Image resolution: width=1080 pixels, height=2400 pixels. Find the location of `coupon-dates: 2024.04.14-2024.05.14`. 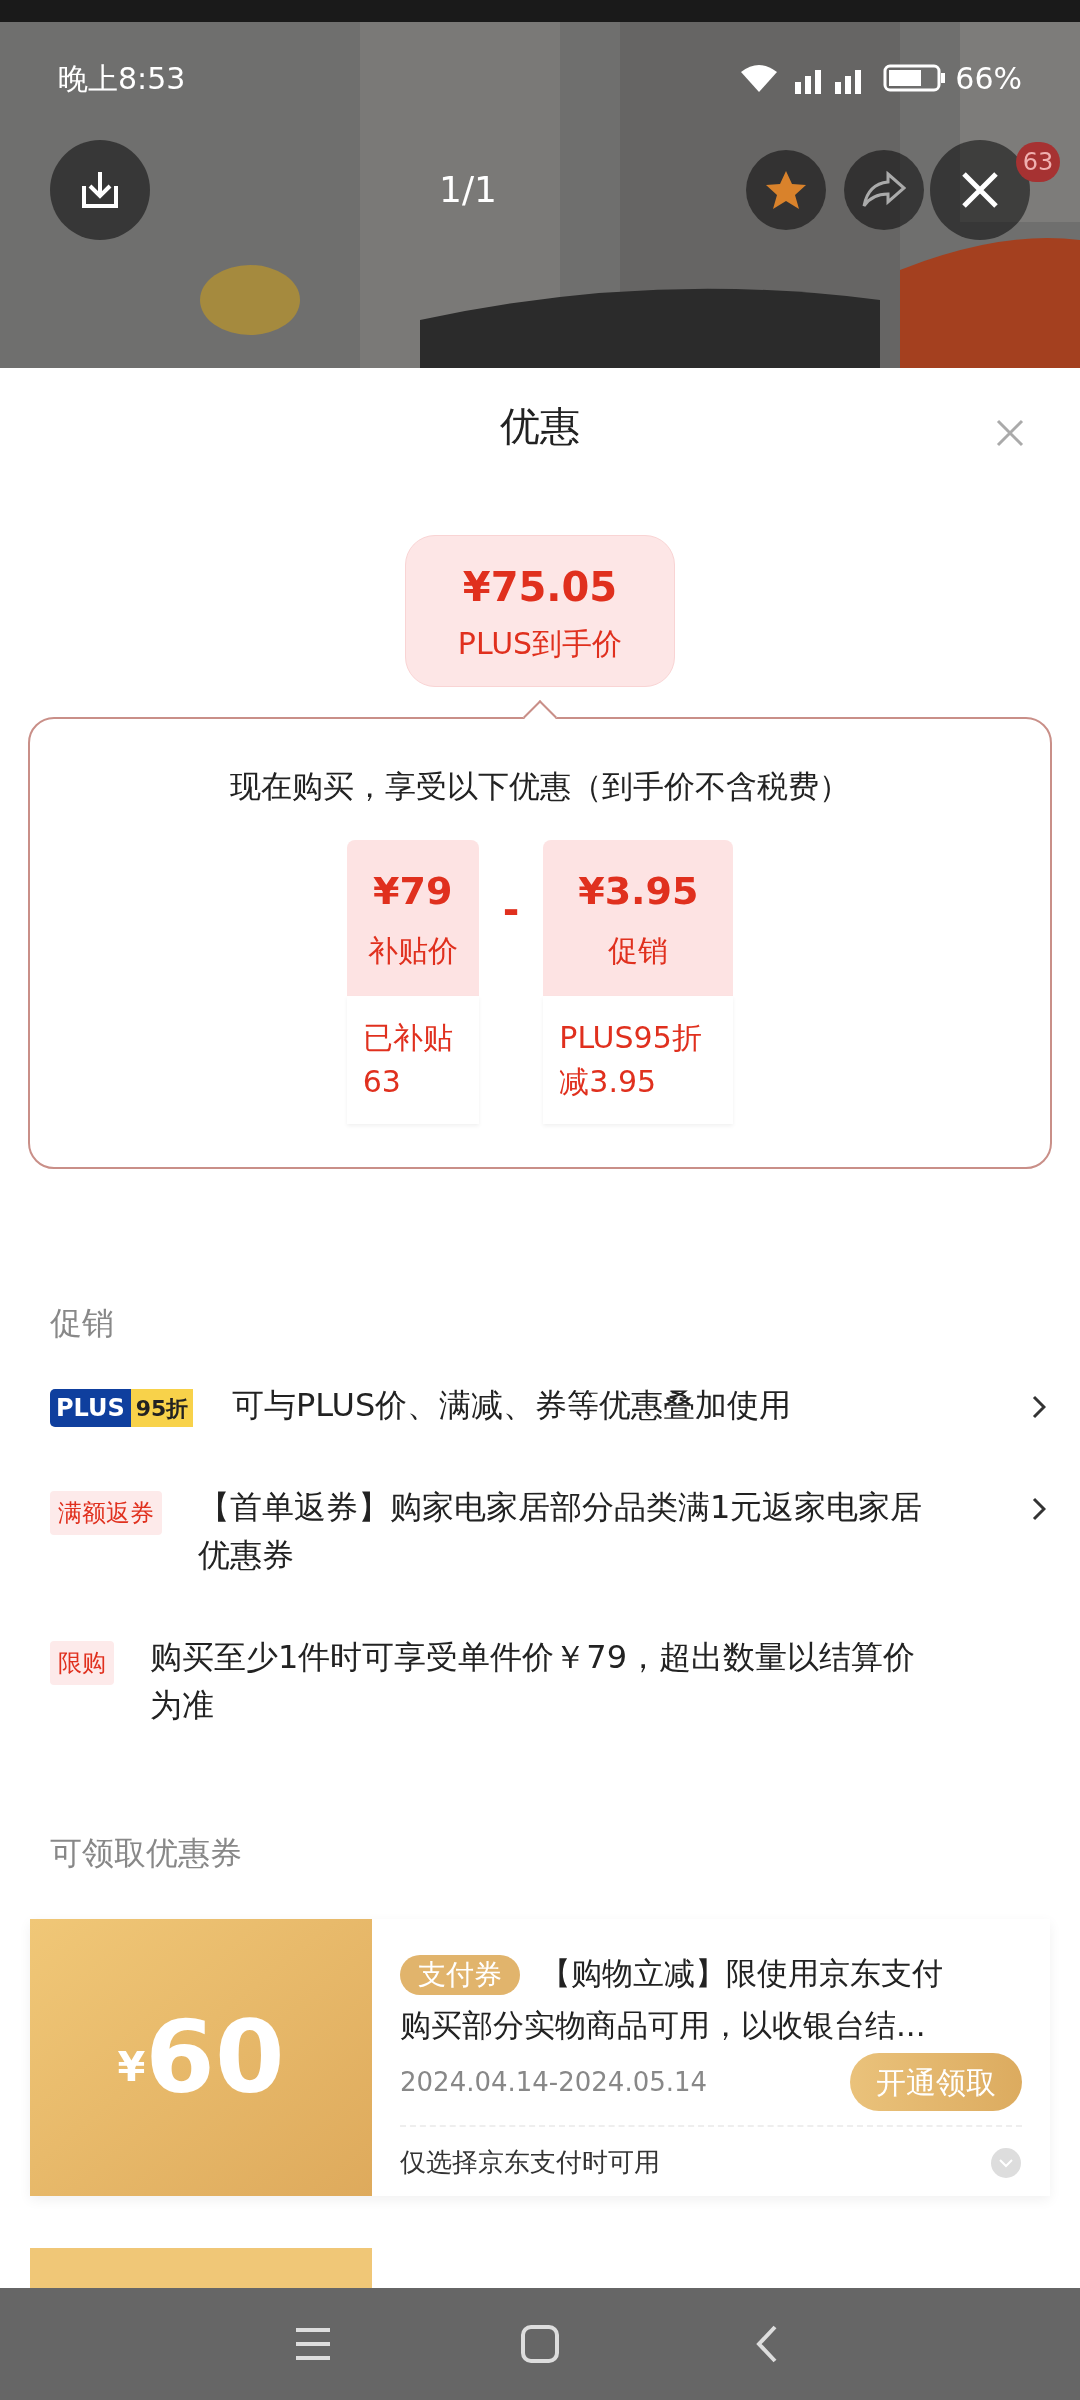

coupon-dates: 2024.04.14-2024.05.14 is located at coordinates (554, 2082).